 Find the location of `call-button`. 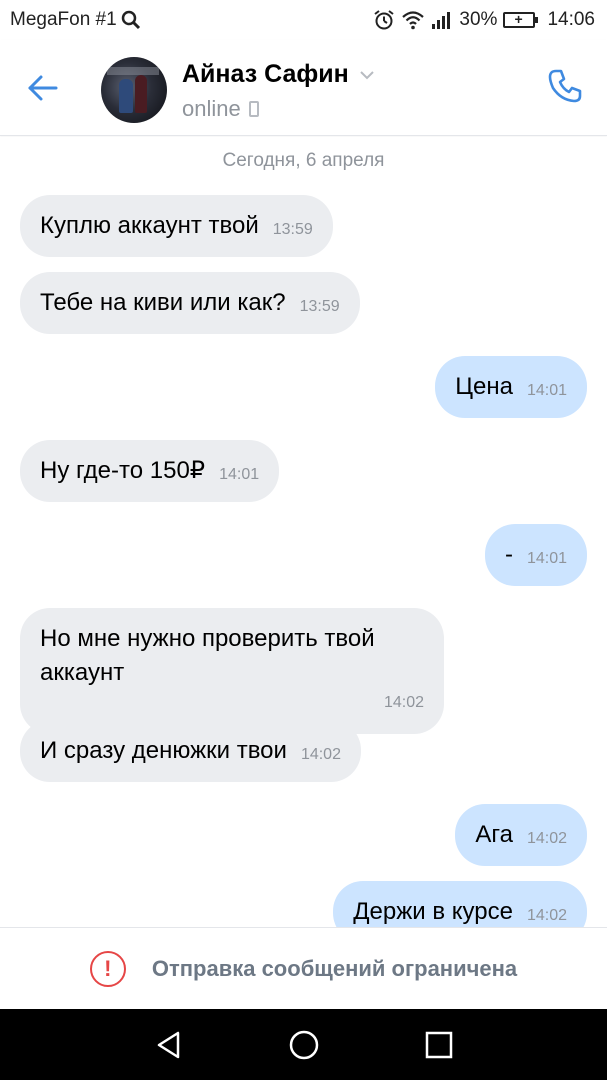

call-button is located at coordinates (565, 86).